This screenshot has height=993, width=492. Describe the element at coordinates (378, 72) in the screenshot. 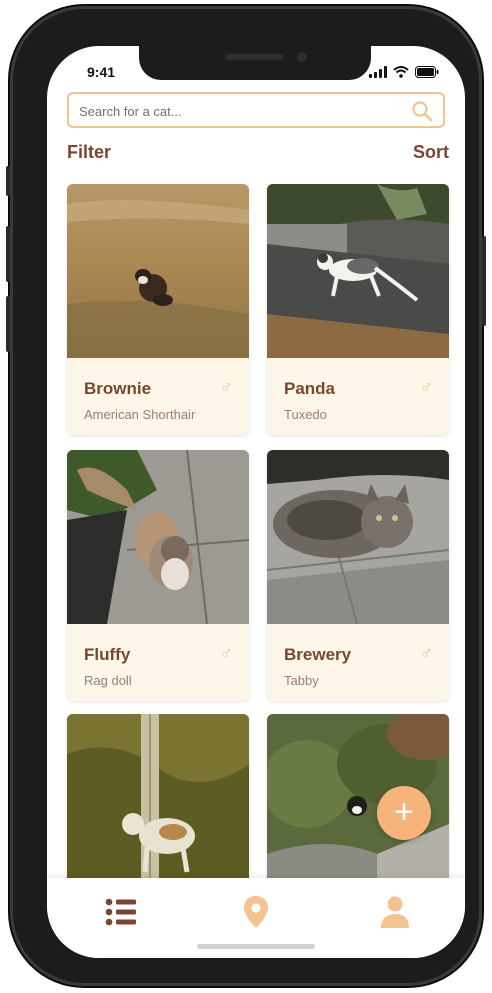

I see `signal-icon` at that location.